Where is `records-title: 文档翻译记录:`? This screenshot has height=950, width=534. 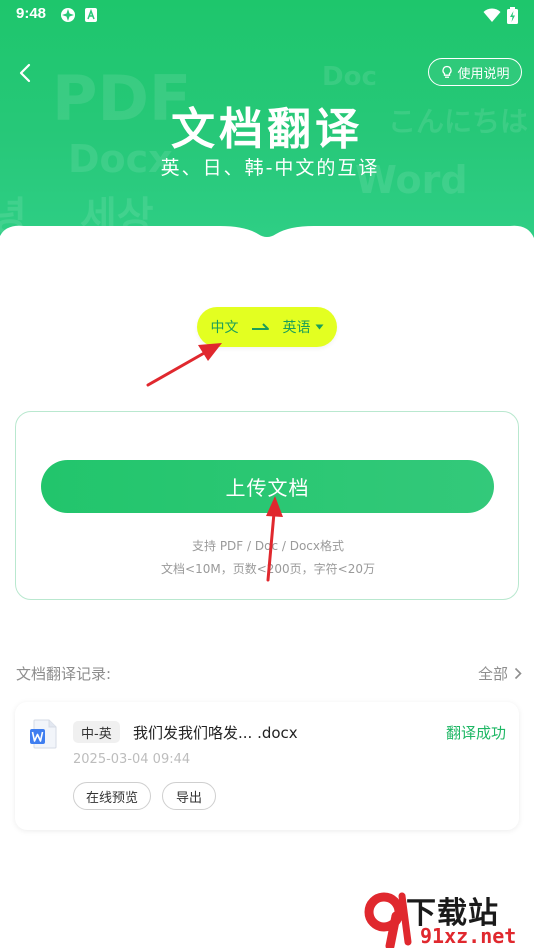
records-title: 文档翻译记录: is located at coordinates (64, 674).